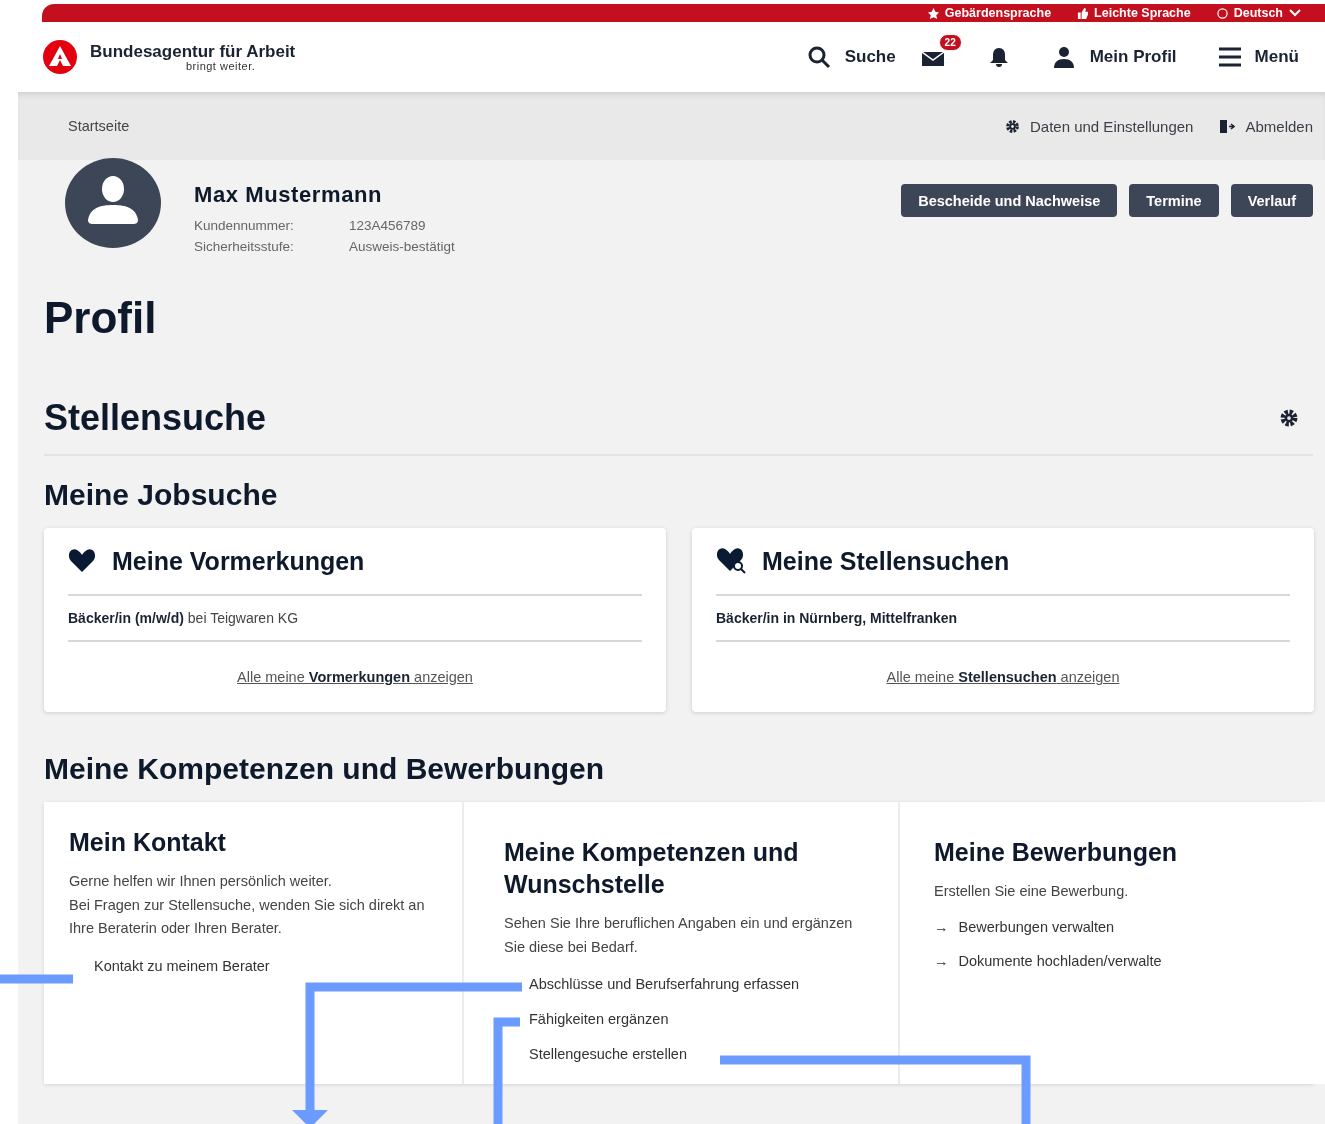 This screenshot has height=1124, width=1325. Describe the element at coordinates (818, 57) in the screenshot. I see `search-icon` at that location.